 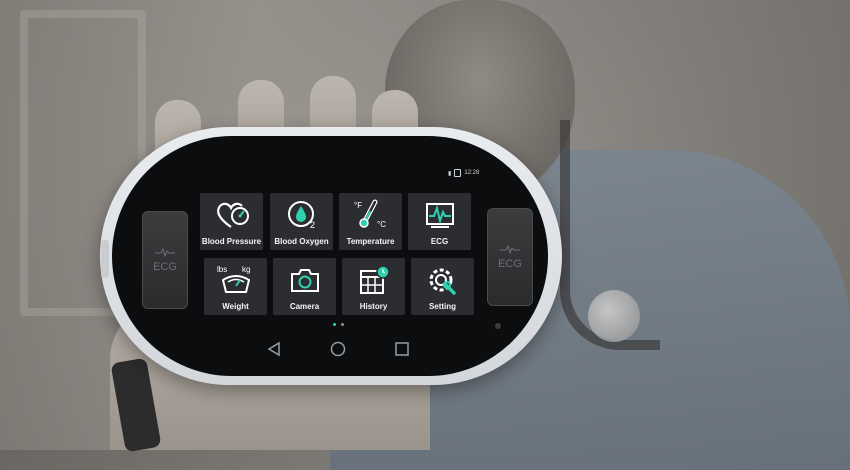 I want to click on recents-icon, so click(x=402, y=349).